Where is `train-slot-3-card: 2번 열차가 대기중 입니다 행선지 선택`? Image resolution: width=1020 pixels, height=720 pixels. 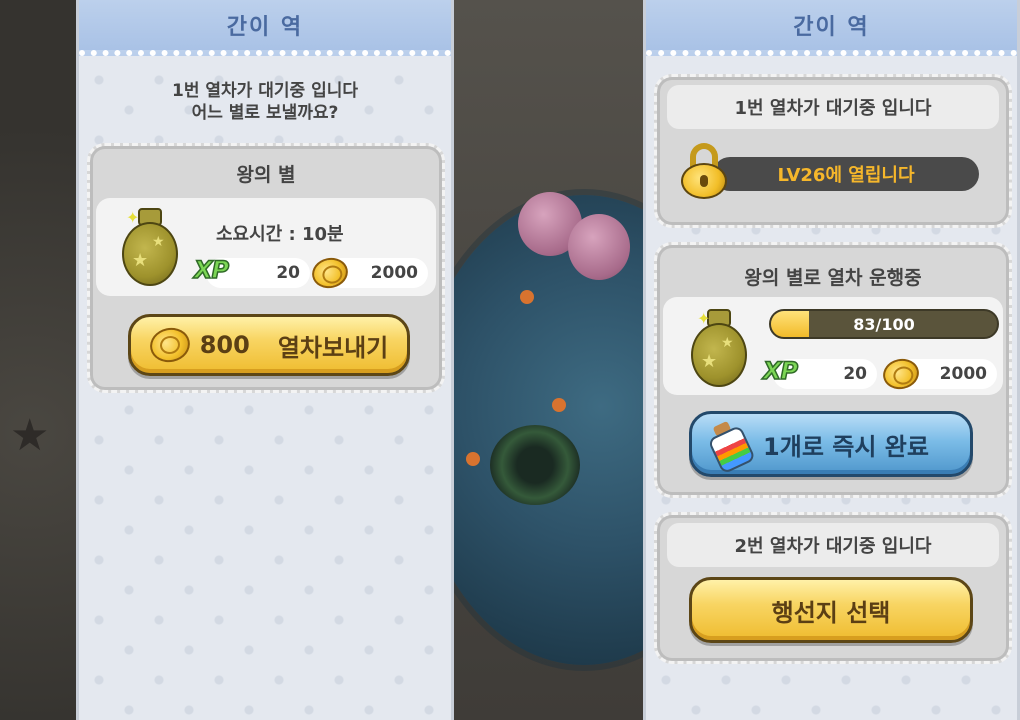 train-slot-3-card: 2번 열차가 대기중 입니다 행선지 선택 is located at coordinates (833, 588).